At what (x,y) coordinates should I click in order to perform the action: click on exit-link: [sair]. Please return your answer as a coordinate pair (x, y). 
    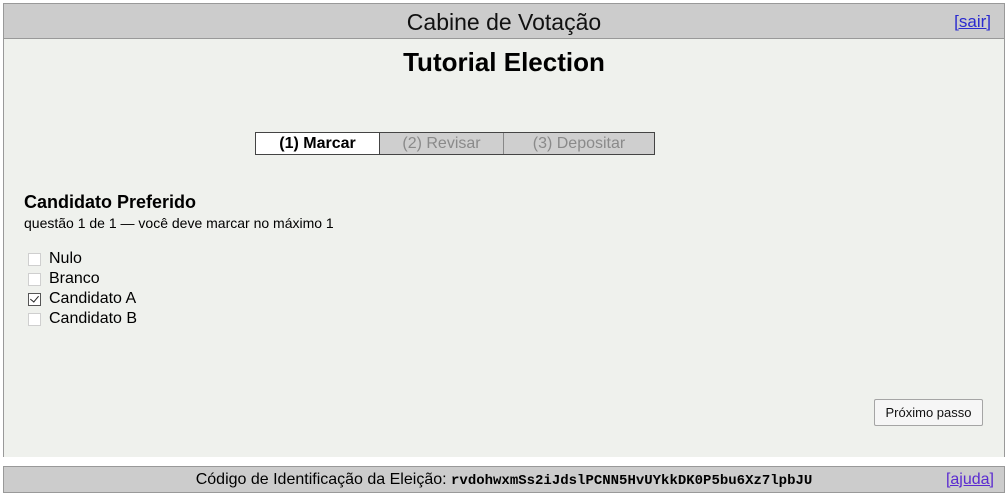
    Looking at the image, I should click on (972, 22).